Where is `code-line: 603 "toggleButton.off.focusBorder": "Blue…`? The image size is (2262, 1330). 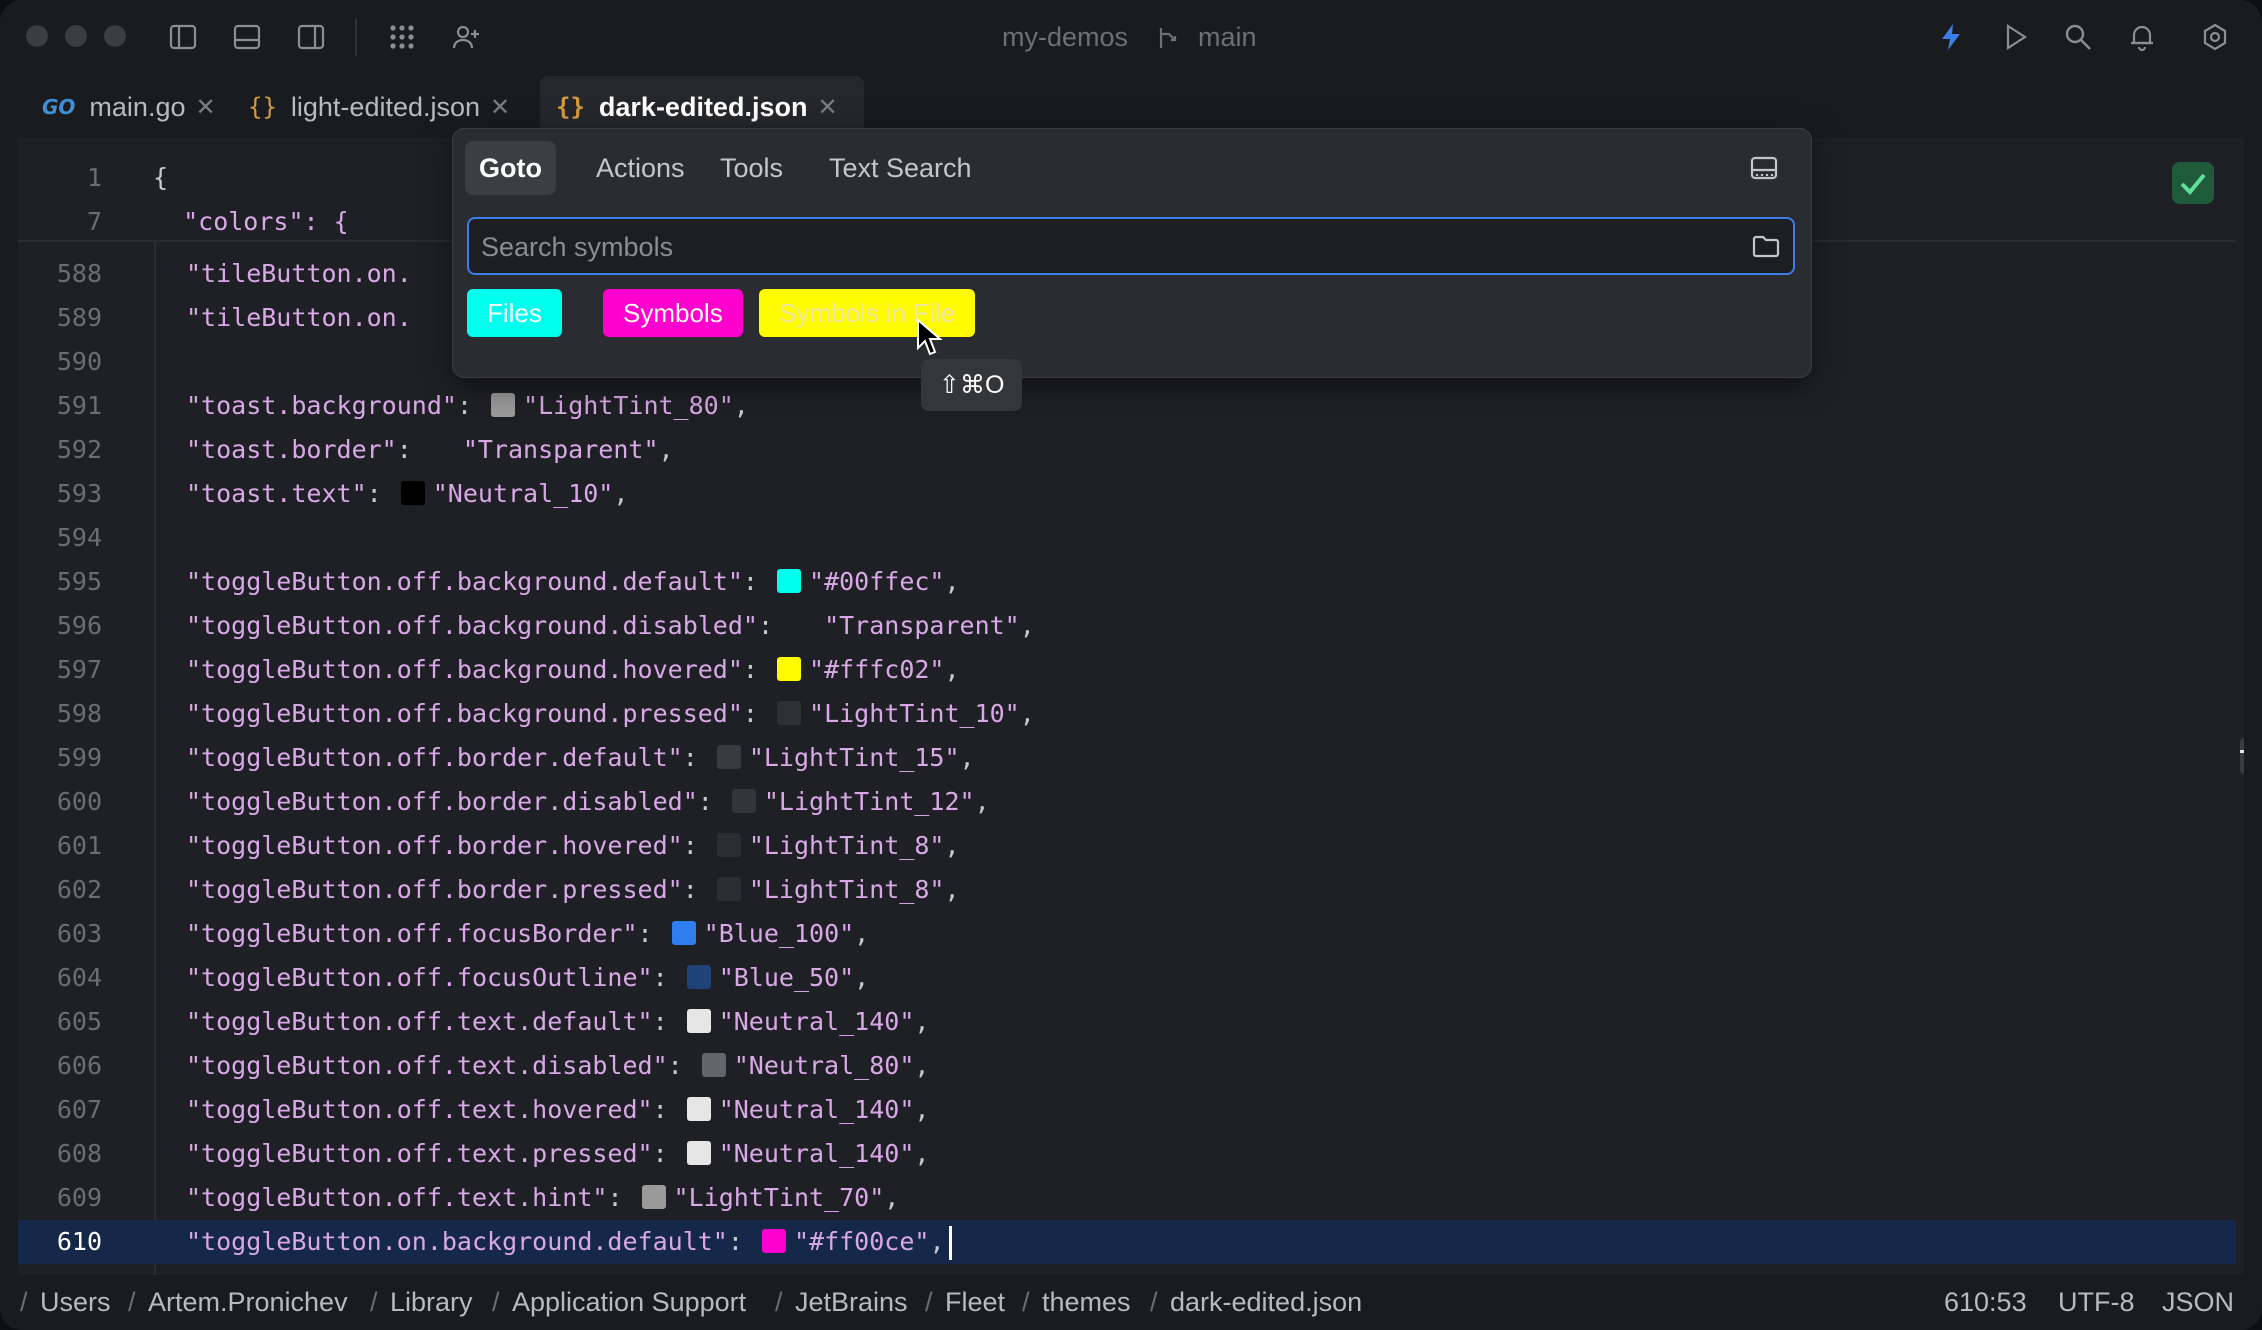 code-line: 603 "toggleButton.off.focusBorder": "Blue… is located at coordinates (1127, 934).